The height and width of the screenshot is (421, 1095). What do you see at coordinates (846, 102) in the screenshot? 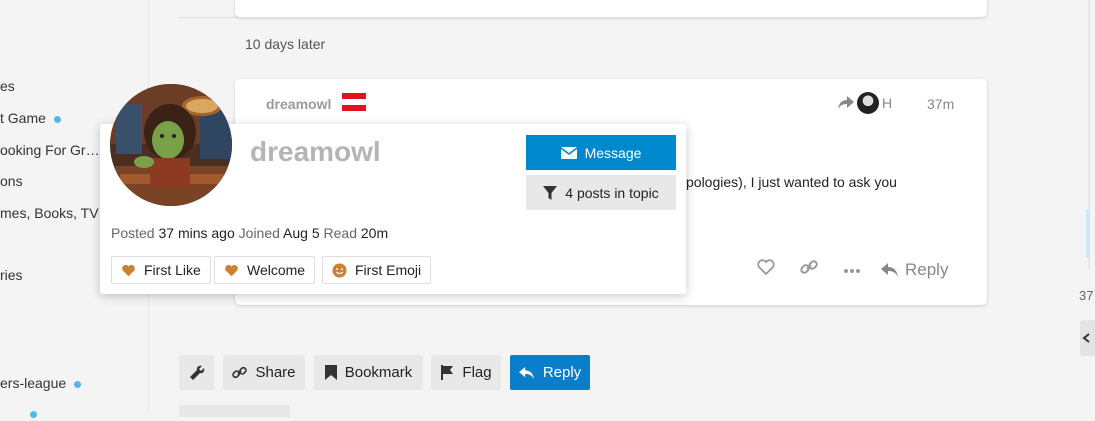
I see `share-arrow-icon` at bounding box center [846, 102].